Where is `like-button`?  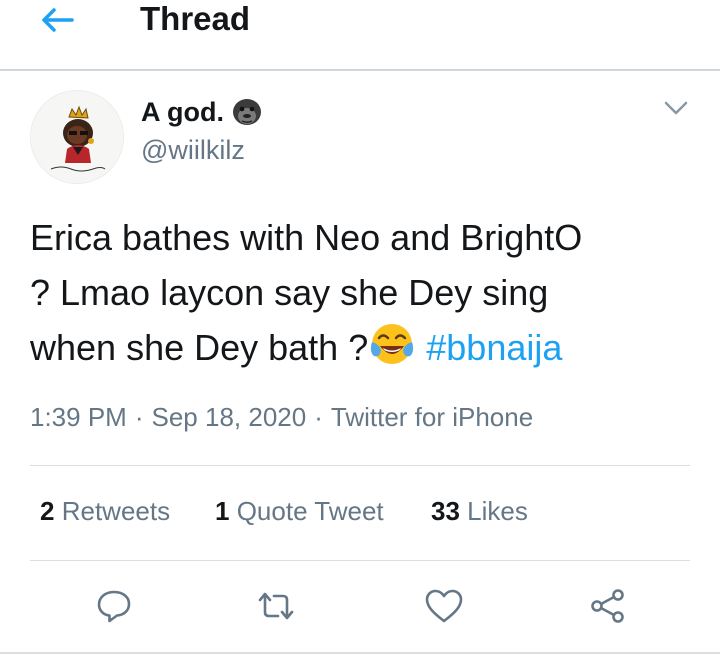
like-button is located at coordinates (444, 606).